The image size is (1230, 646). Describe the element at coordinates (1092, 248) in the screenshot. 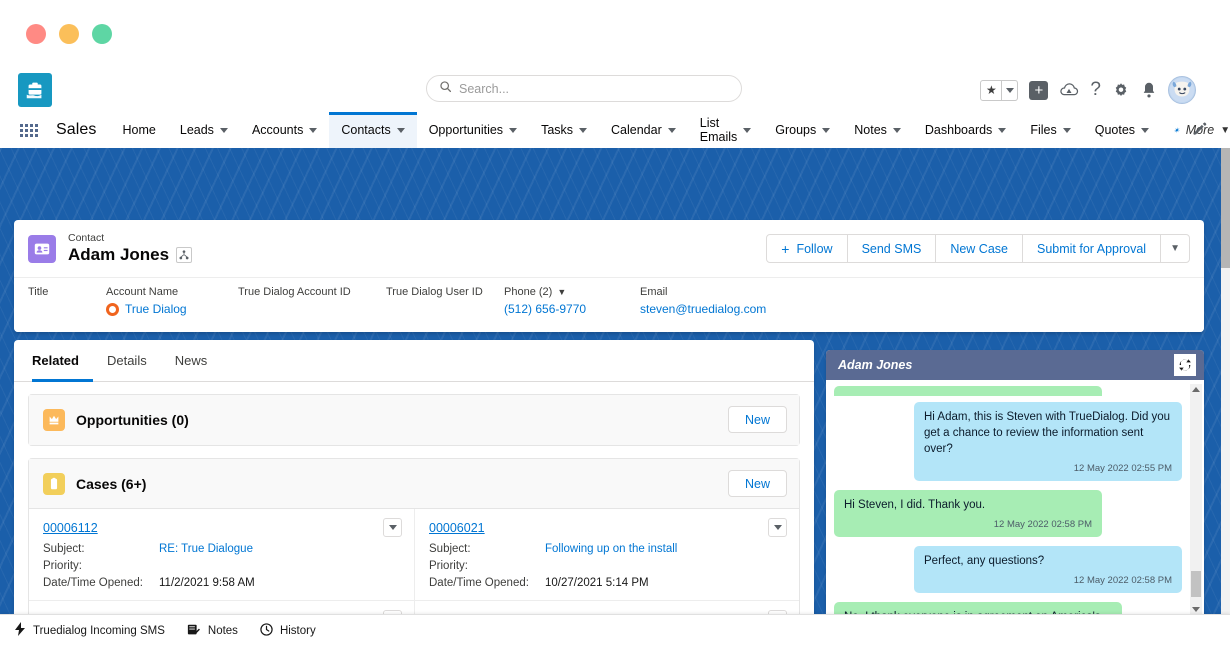

I see `submit-for-approval-button: Submit for Approval` at that location.